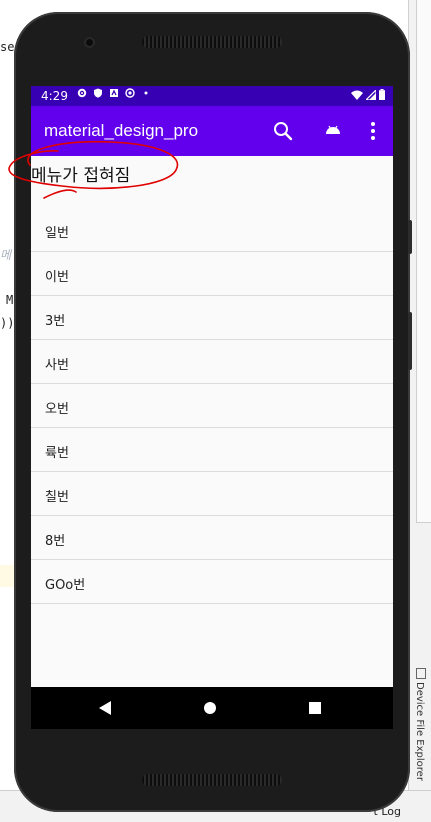 This screenshot has width=431, height=822. Describe the element at coordinates (212, 96) in the screenshot. I see `status-bar: 4:29` at that location.